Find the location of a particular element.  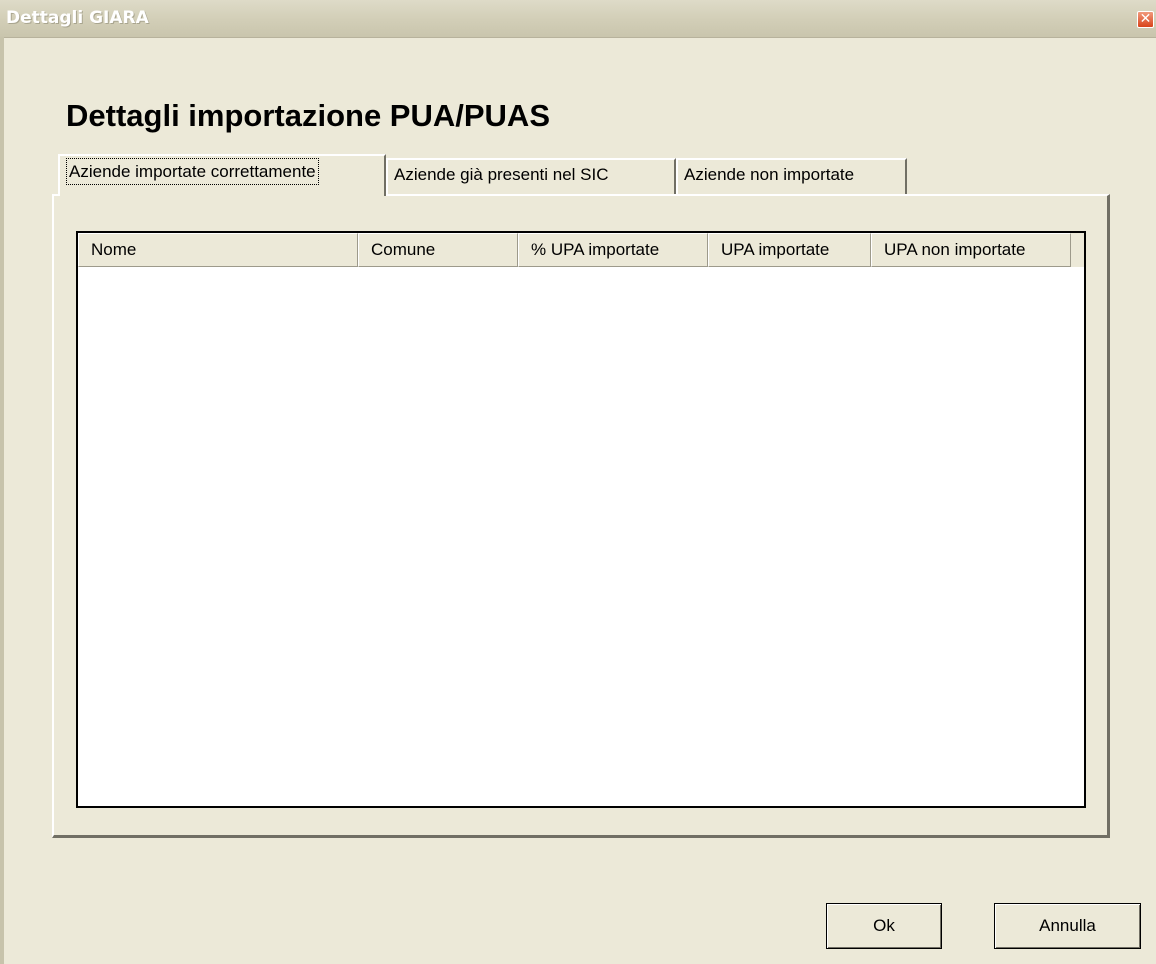

tab-label: Aziende non importate is located at coordinates (769, 174).